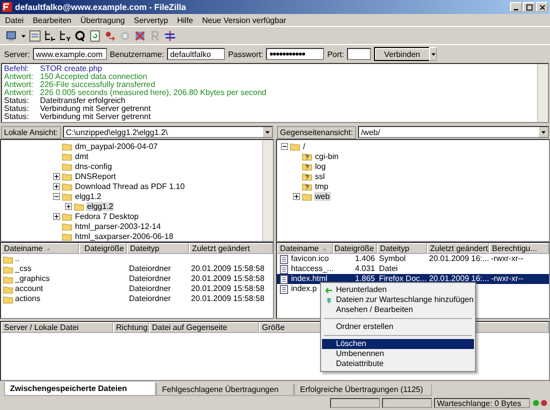  I want to click on file-name: .., so click(17, 259).